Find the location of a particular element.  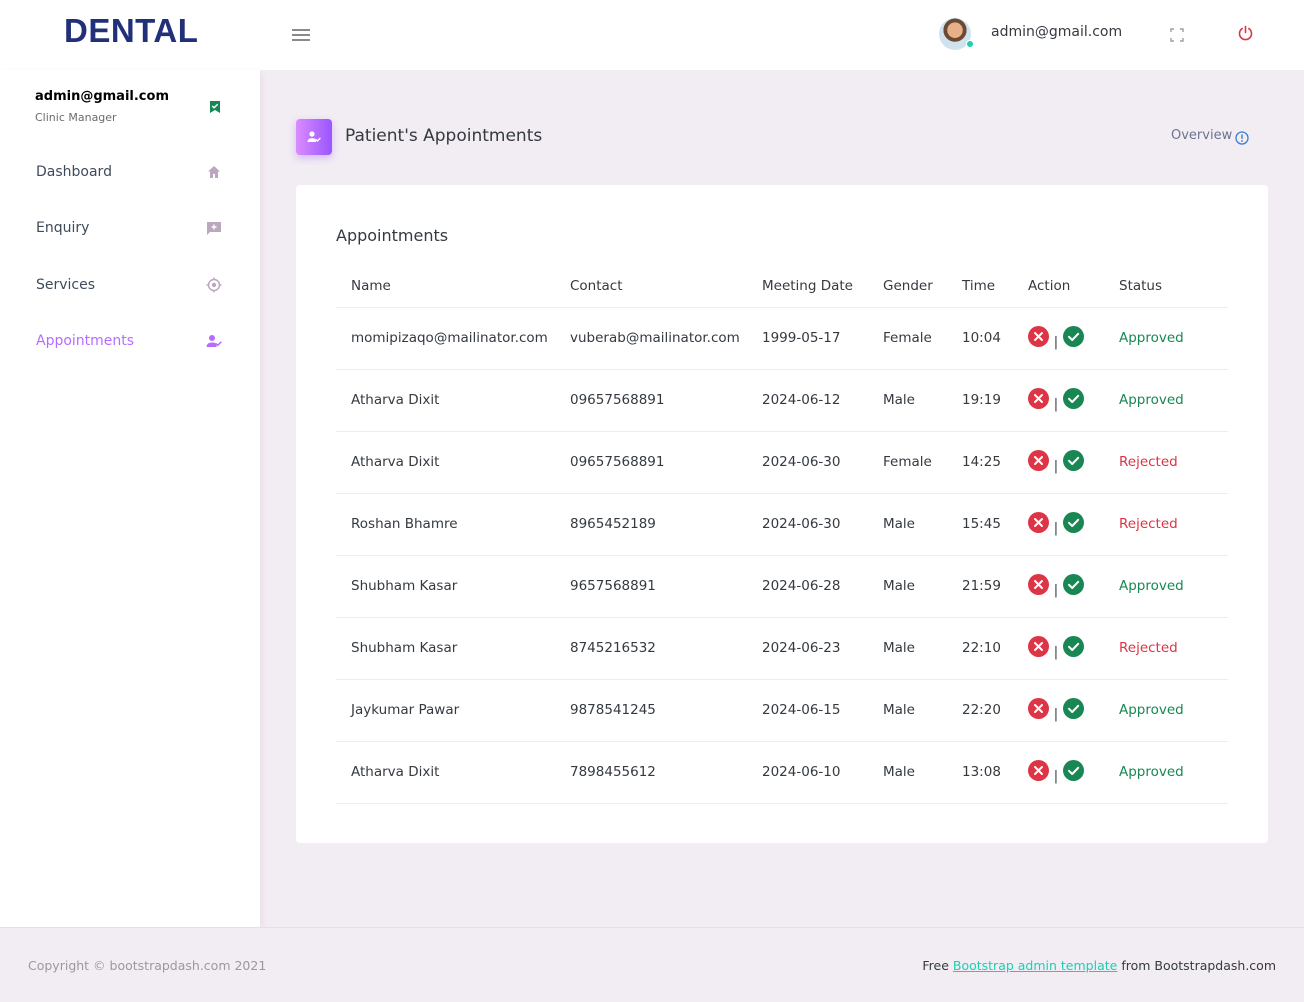

column-header-action: Action is located at coordinates (1058, 286).